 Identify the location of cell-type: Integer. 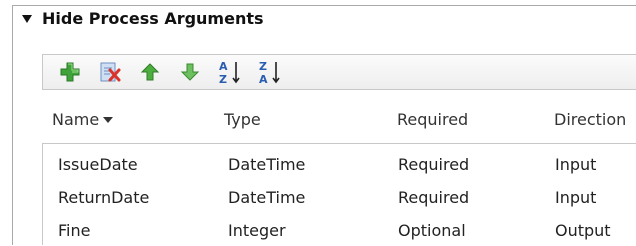
(257, 230).